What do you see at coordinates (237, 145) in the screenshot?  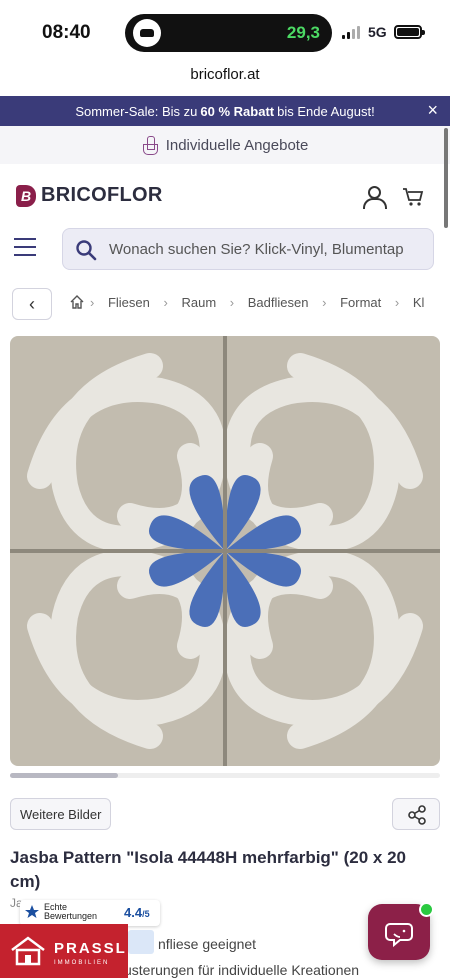 I see `offers-label: Individuelle Angebote` at bounding box center [237, 145].